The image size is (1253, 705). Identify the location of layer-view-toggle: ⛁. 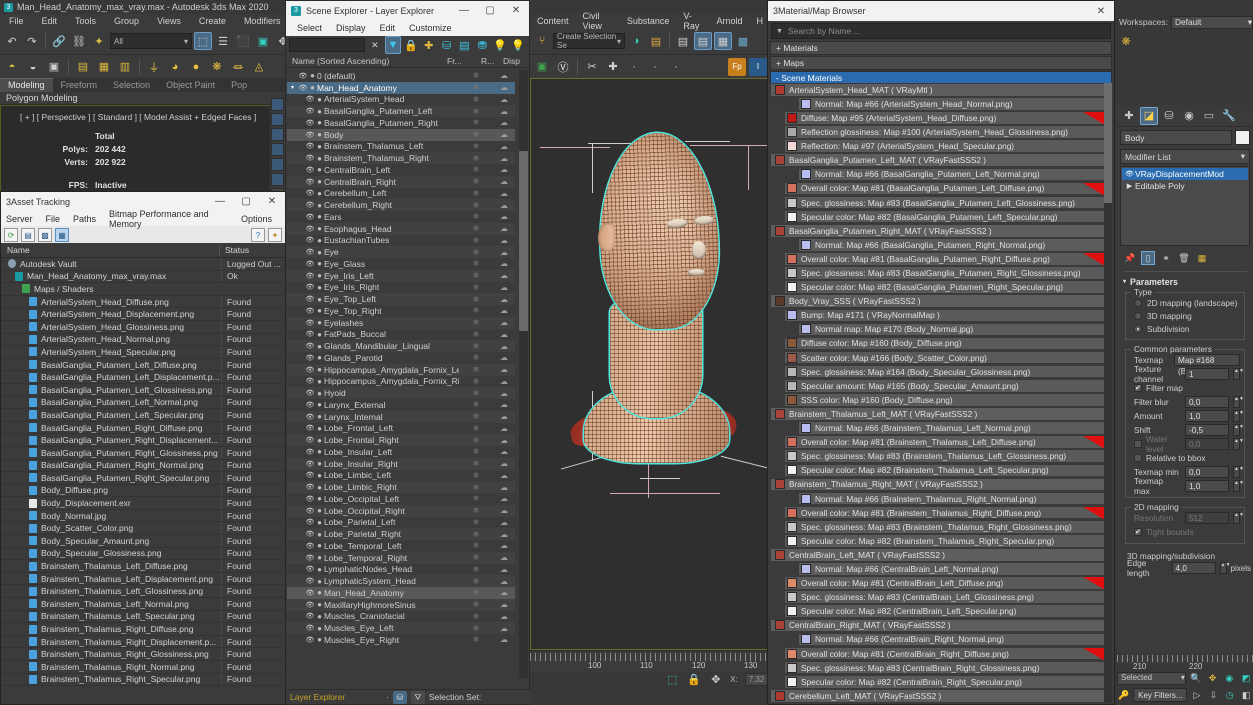
(399, 697).